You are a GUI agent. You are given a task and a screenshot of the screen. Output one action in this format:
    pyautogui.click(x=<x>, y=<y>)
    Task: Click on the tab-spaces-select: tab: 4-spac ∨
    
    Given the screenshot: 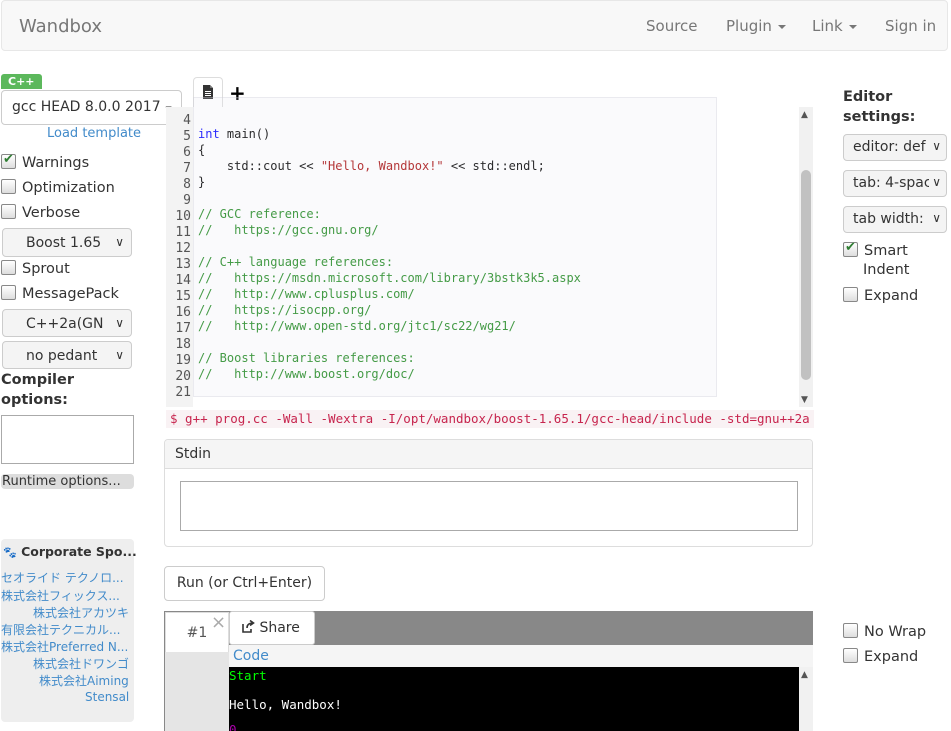 What is the action you would take?
    pyautogui.click(x=895, y=183)
    